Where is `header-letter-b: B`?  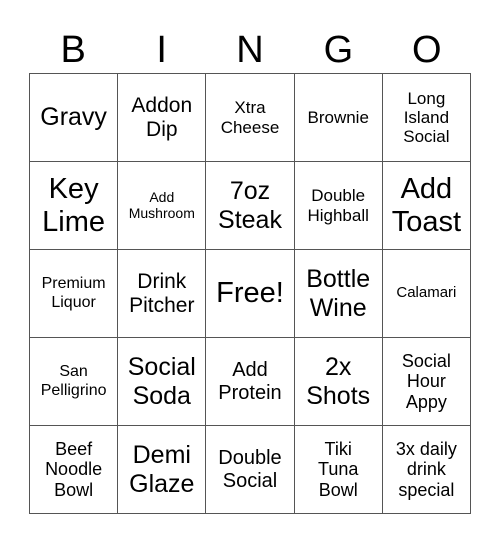 header-letter-b: B is located at coordinates (73, 50).